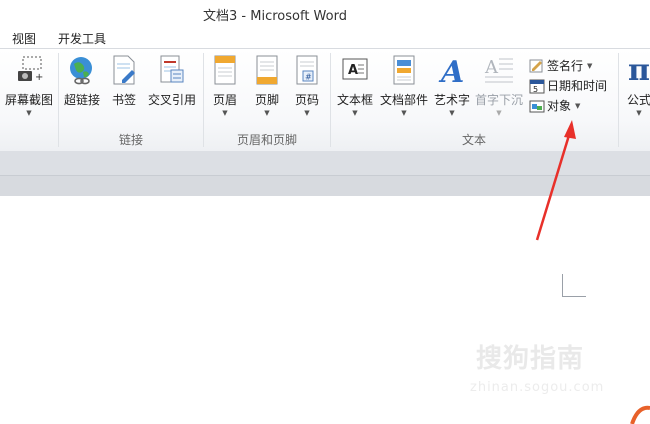 The width and height of the screenshot is (650, 424). I want to click on screenshot-label: 屏幕截图, so click(28, 100).